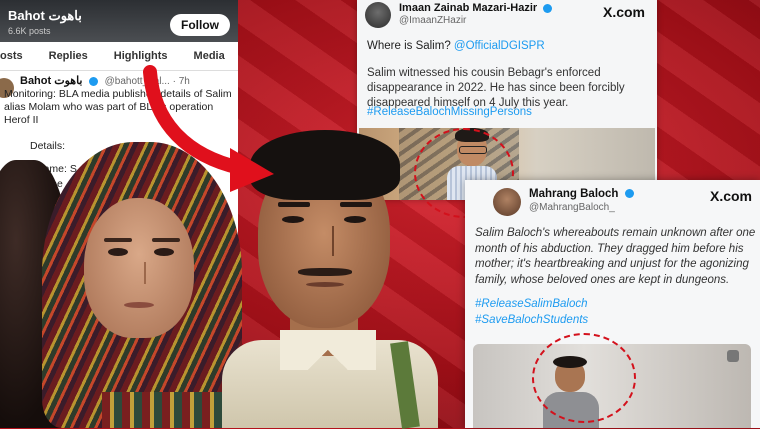 The height and width of the screenshot is (429, 760). Describe the element at coordinates (584, 378) in the screenshot. I see `dashed-highlight-circle` at that location.